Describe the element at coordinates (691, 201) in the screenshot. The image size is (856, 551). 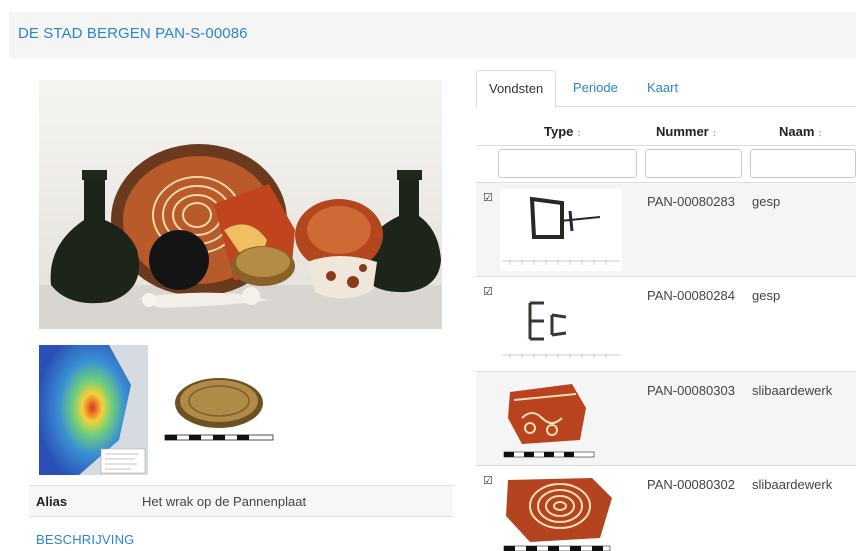
I see `cell-nummer: PAN-00080283` at that location.